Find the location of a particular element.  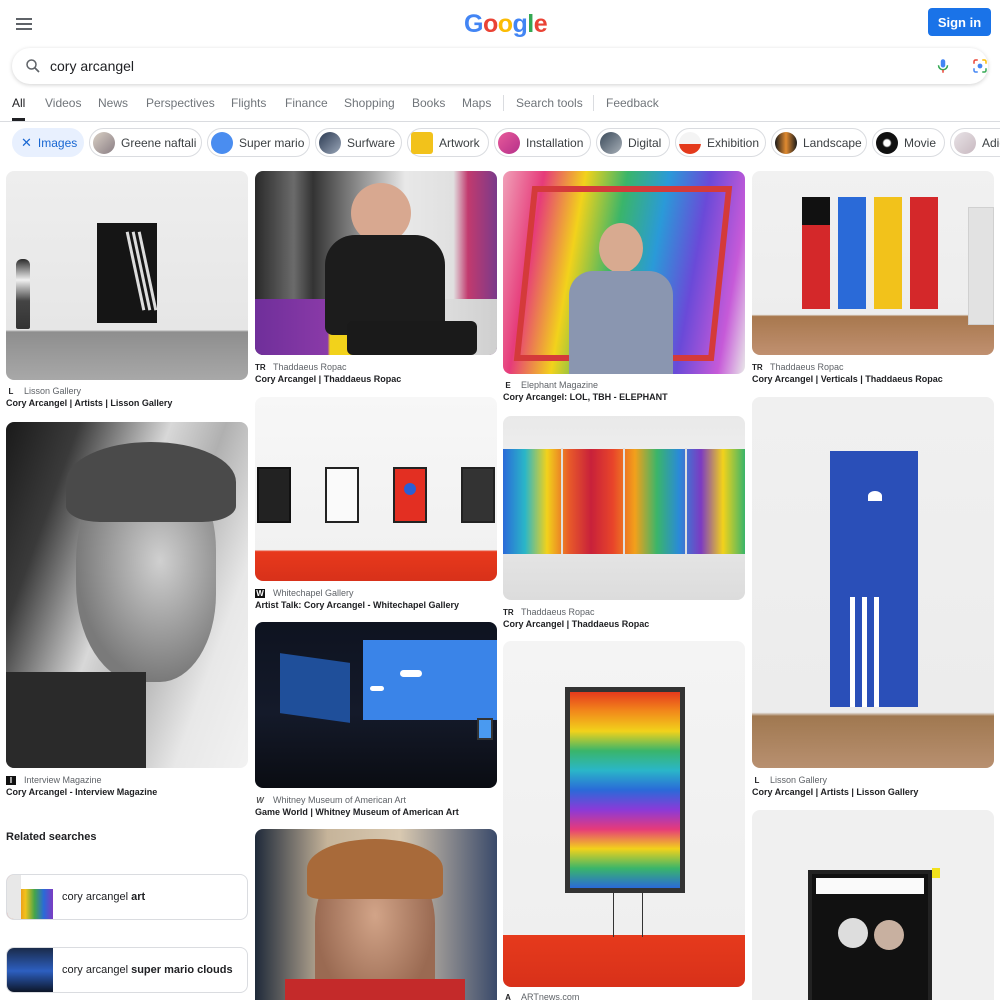

result-source: W Whitney Museum of American Art is located at coordinates (331, 800).